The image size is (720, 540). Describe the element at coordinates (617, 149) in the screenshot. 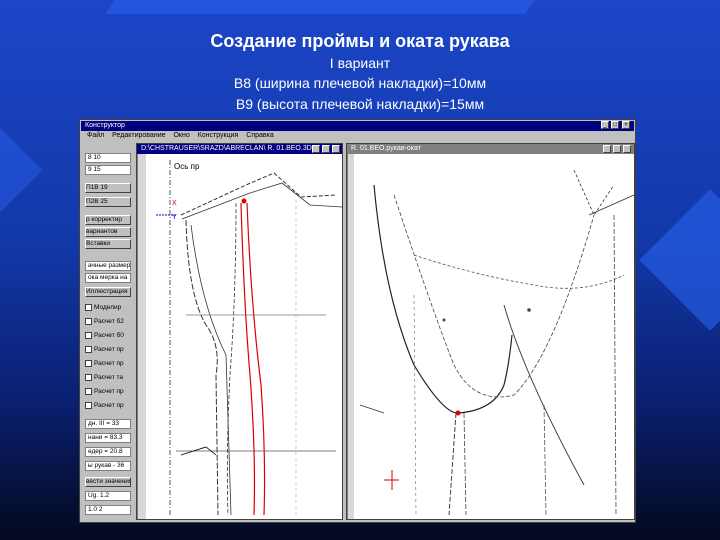

I see `right-window-maximize-button` at that location.